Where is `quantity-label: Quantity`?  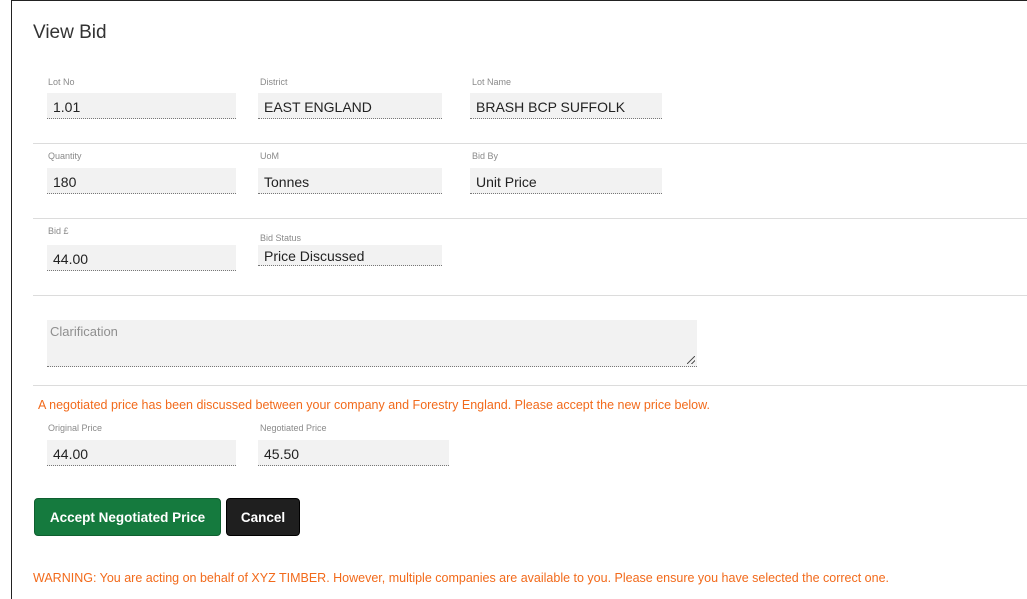
quantity-label: Quantity is located at coordinates (65, 156).